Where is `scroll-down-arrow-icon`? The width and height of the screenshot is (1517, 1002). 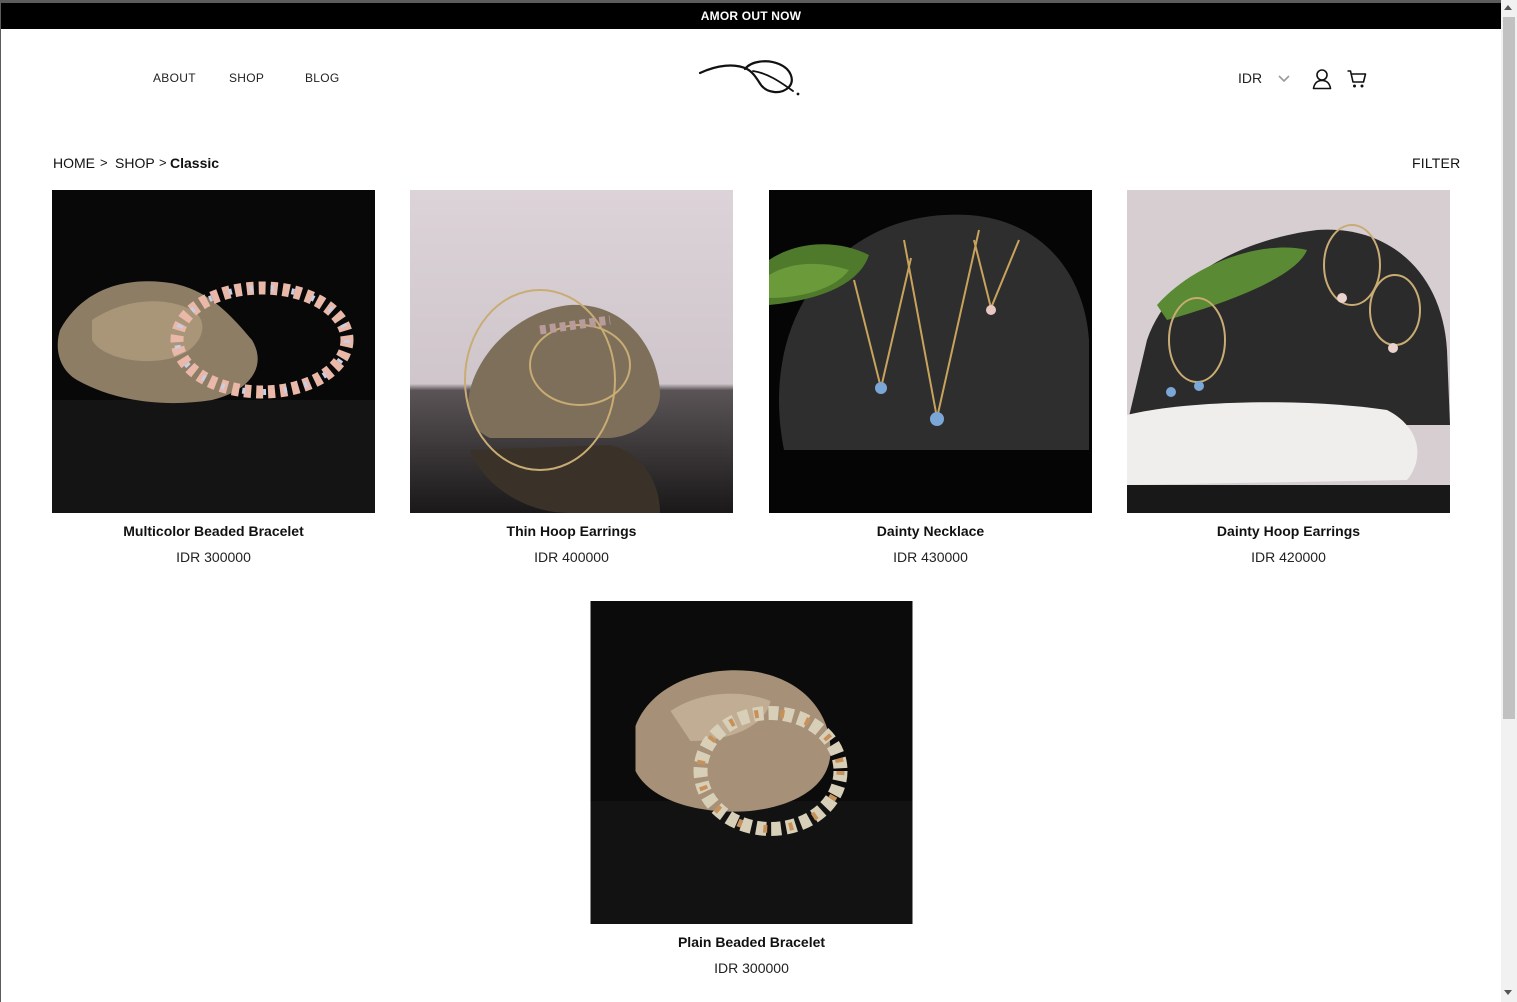 scroll-down-arrow-icon is located at coordinates (1508, 992).